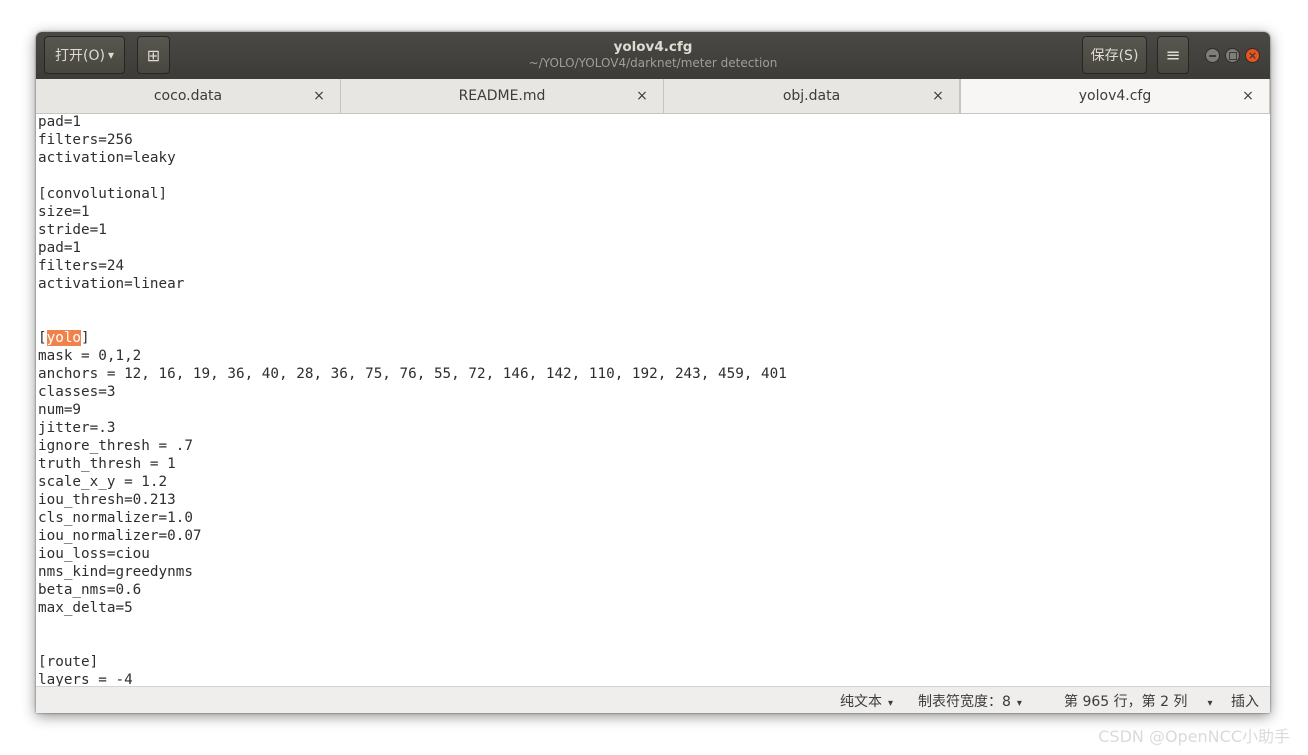 Image resolution: width=1308 pixels, height=755 pixels. I want to click on tab-yolov4-cfg: yolov4.cfg ×, so click(1115, 96).